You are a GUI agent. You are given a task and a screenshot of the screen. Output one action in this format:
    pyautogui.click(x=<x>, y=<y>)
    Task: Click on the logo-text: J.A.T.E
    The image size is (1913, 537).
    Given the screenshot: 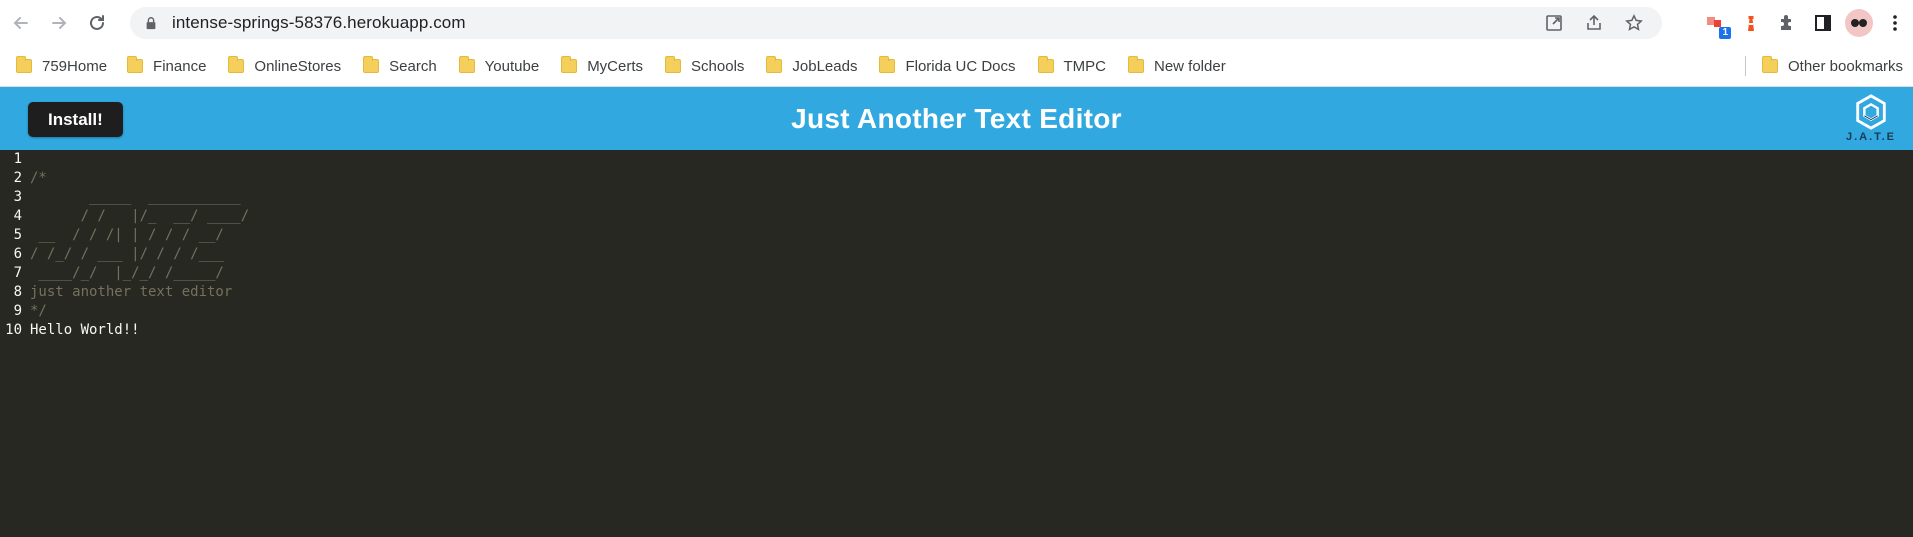 What is the action you would take?
    pyautogui.click(x=1871, y=137)
    